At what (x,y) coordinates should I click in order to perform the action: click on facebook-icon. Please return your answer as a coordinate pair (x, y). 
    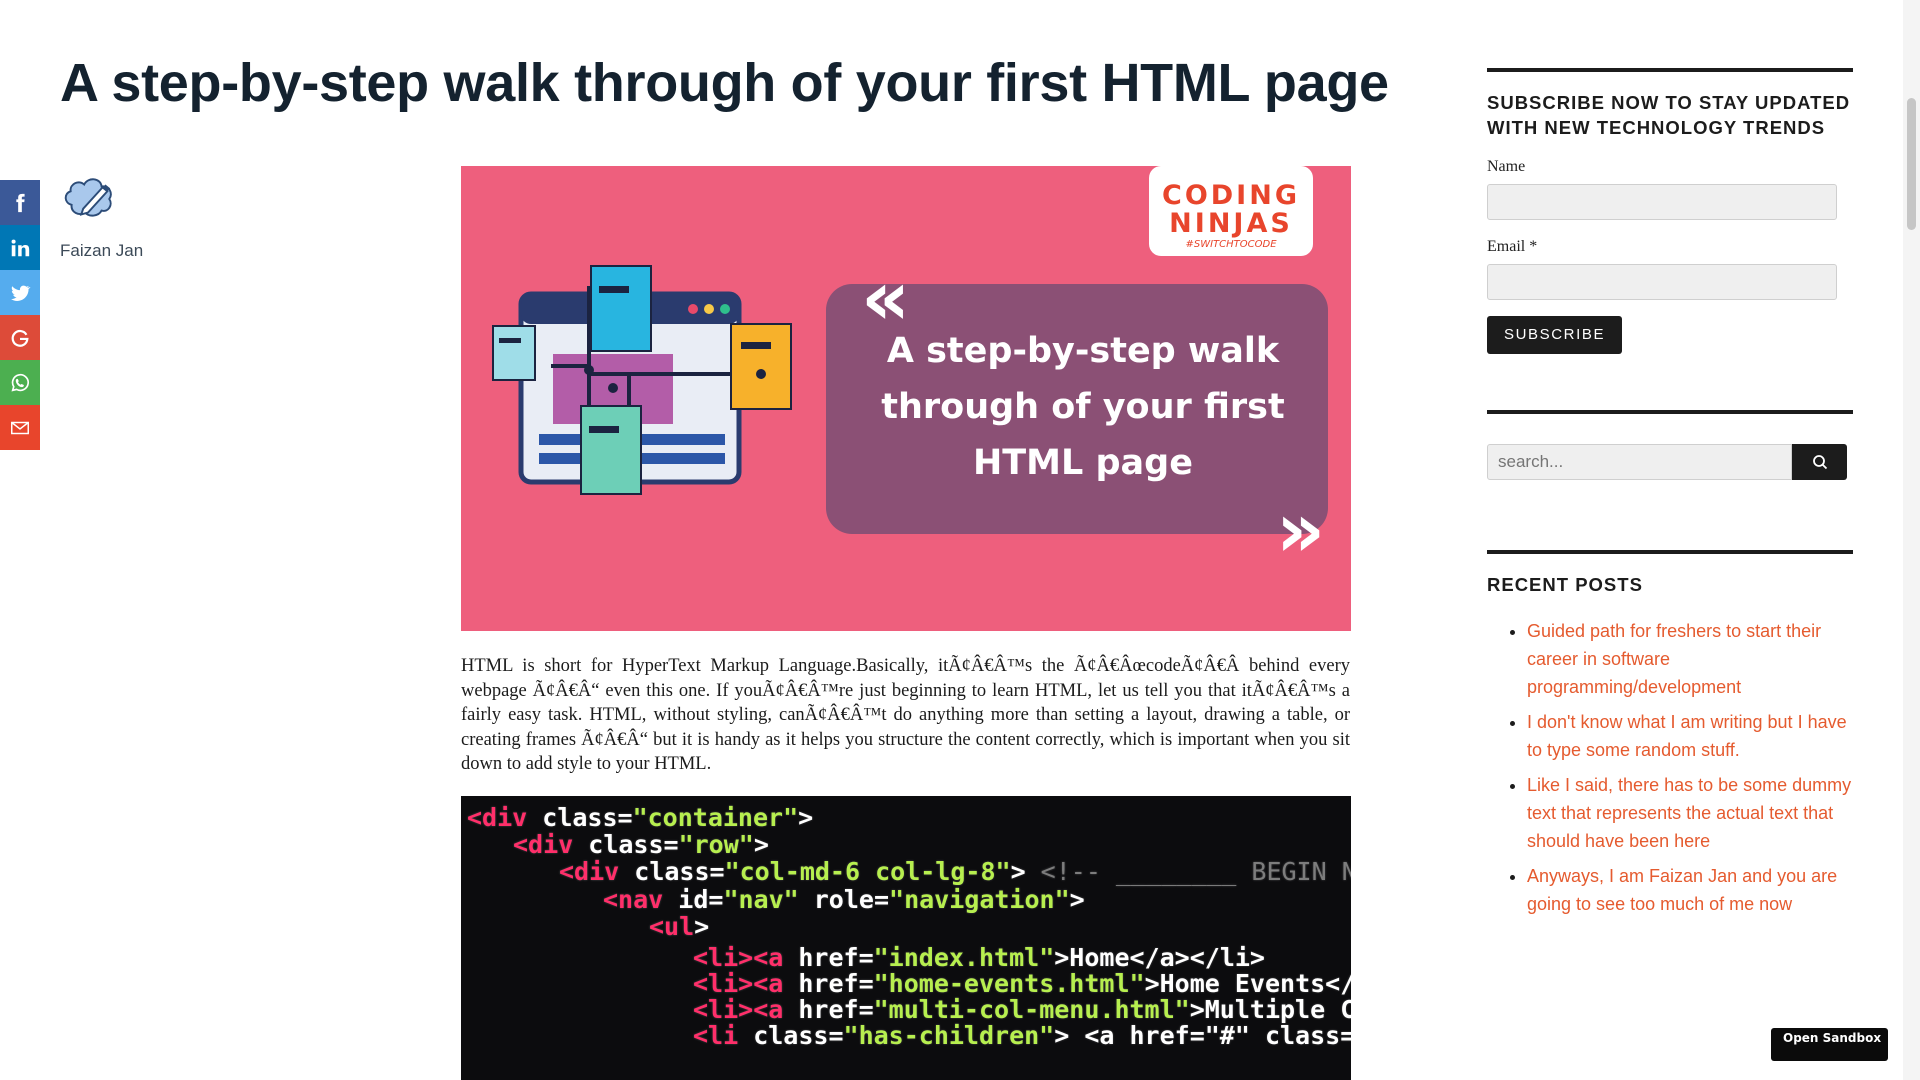
    Looking at the image, I should click on (20, 202).